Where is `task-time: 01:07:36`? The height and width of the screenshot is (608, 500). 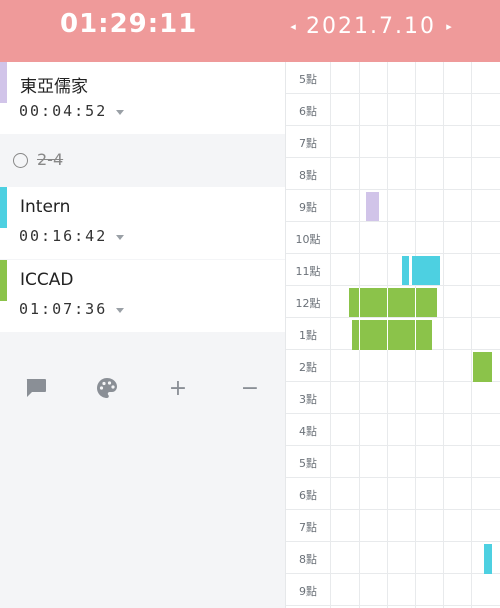
task-time: 01:07:36 is located at coordinates (63, 309).